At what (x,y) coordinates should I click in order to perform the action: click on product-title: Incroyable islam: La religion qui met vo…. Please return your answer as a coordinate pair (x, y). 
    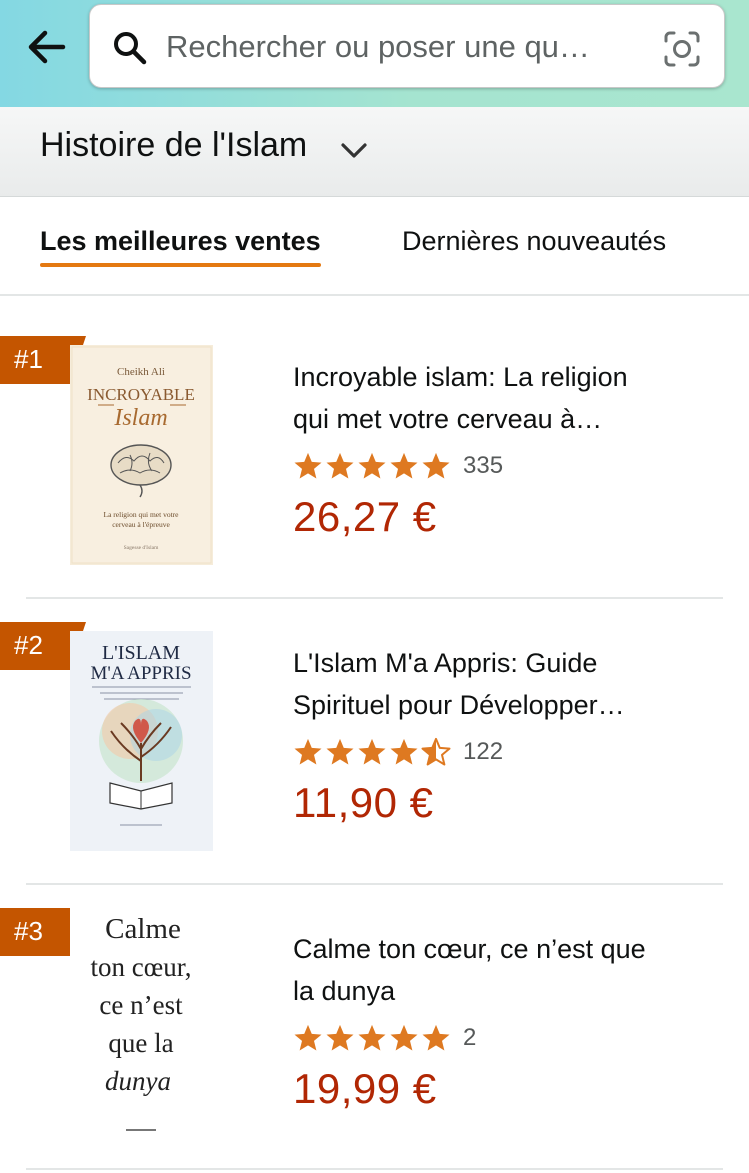
    Looking at the image, I should click on (503, 398).